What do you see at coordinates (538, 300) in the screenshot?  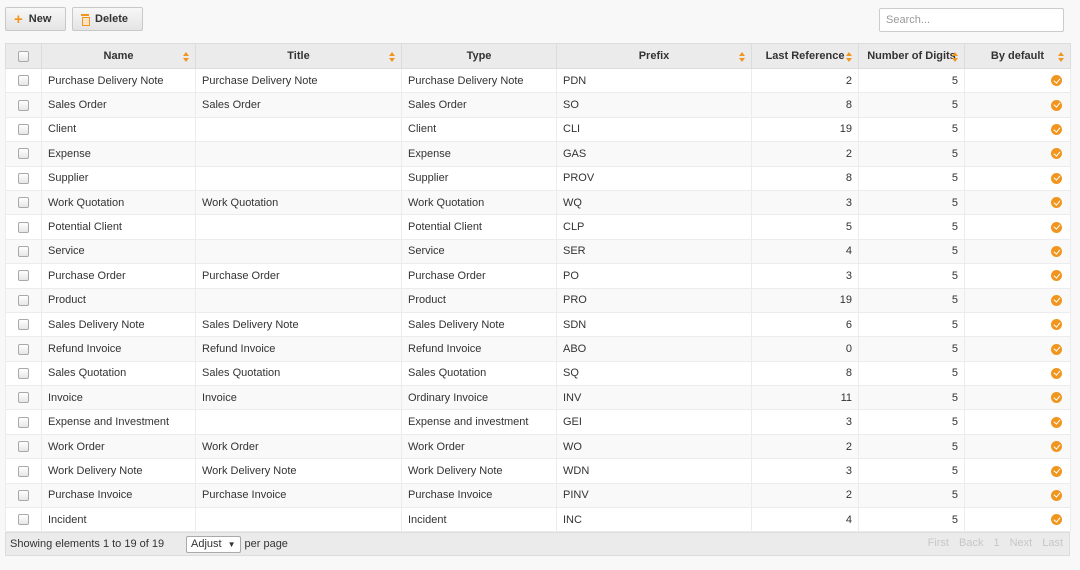 I see `table-row: Product Product PRO 19 5` at bounding box center [538, 300].